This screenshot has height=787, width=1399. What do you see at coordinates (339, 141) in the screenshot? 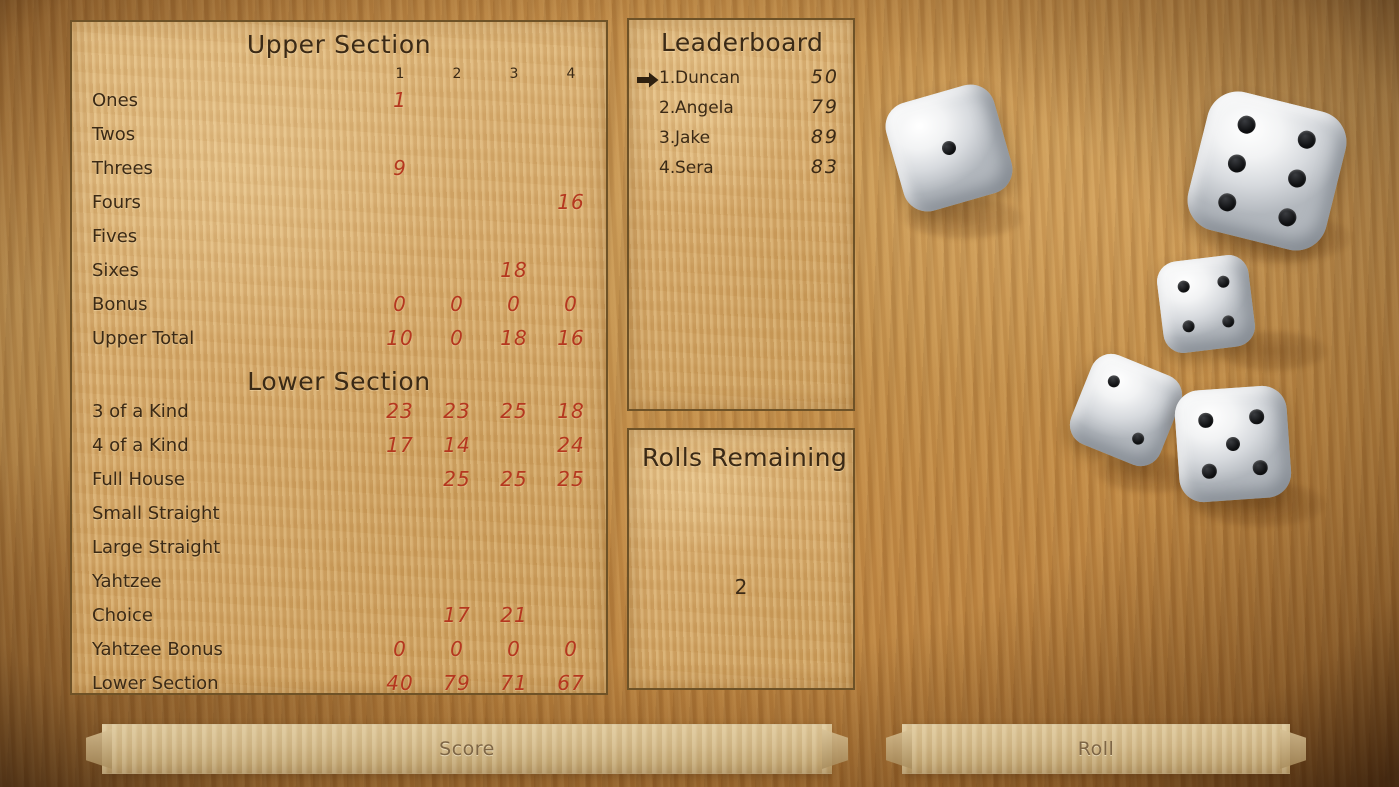
I see `score-row-twos: Twos` at bounding box center [339, 141].